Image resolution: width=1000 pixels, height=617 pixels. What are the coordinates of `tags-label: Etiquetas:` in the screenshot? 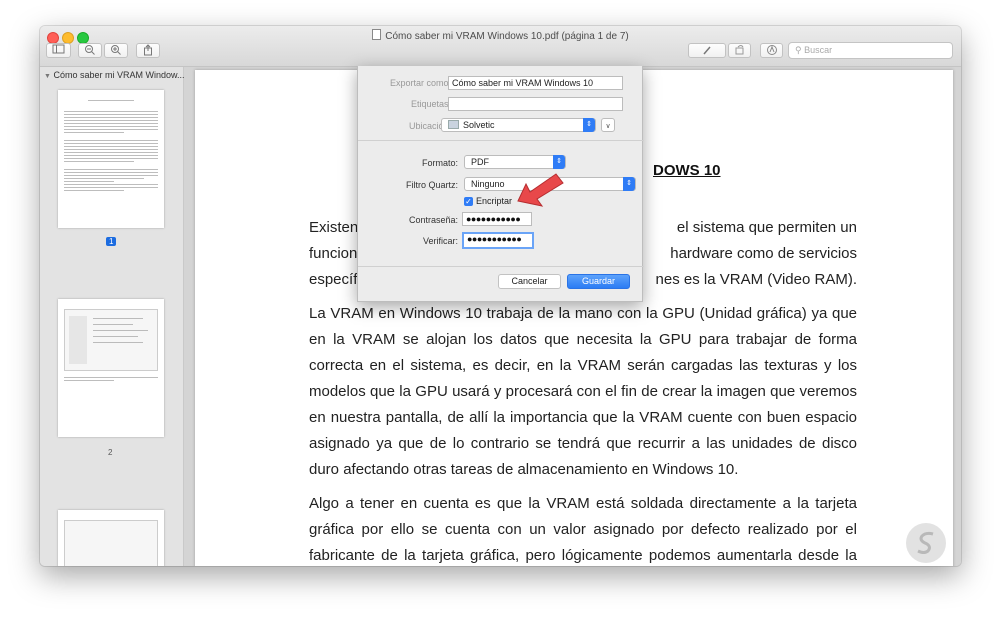 It's located at (430, 104).